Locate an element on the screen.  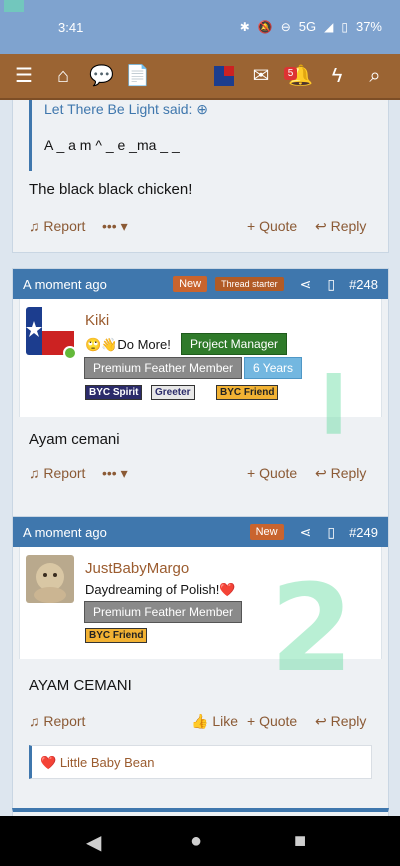
chat-icon: 💬 is located at coordinates (101, 76).